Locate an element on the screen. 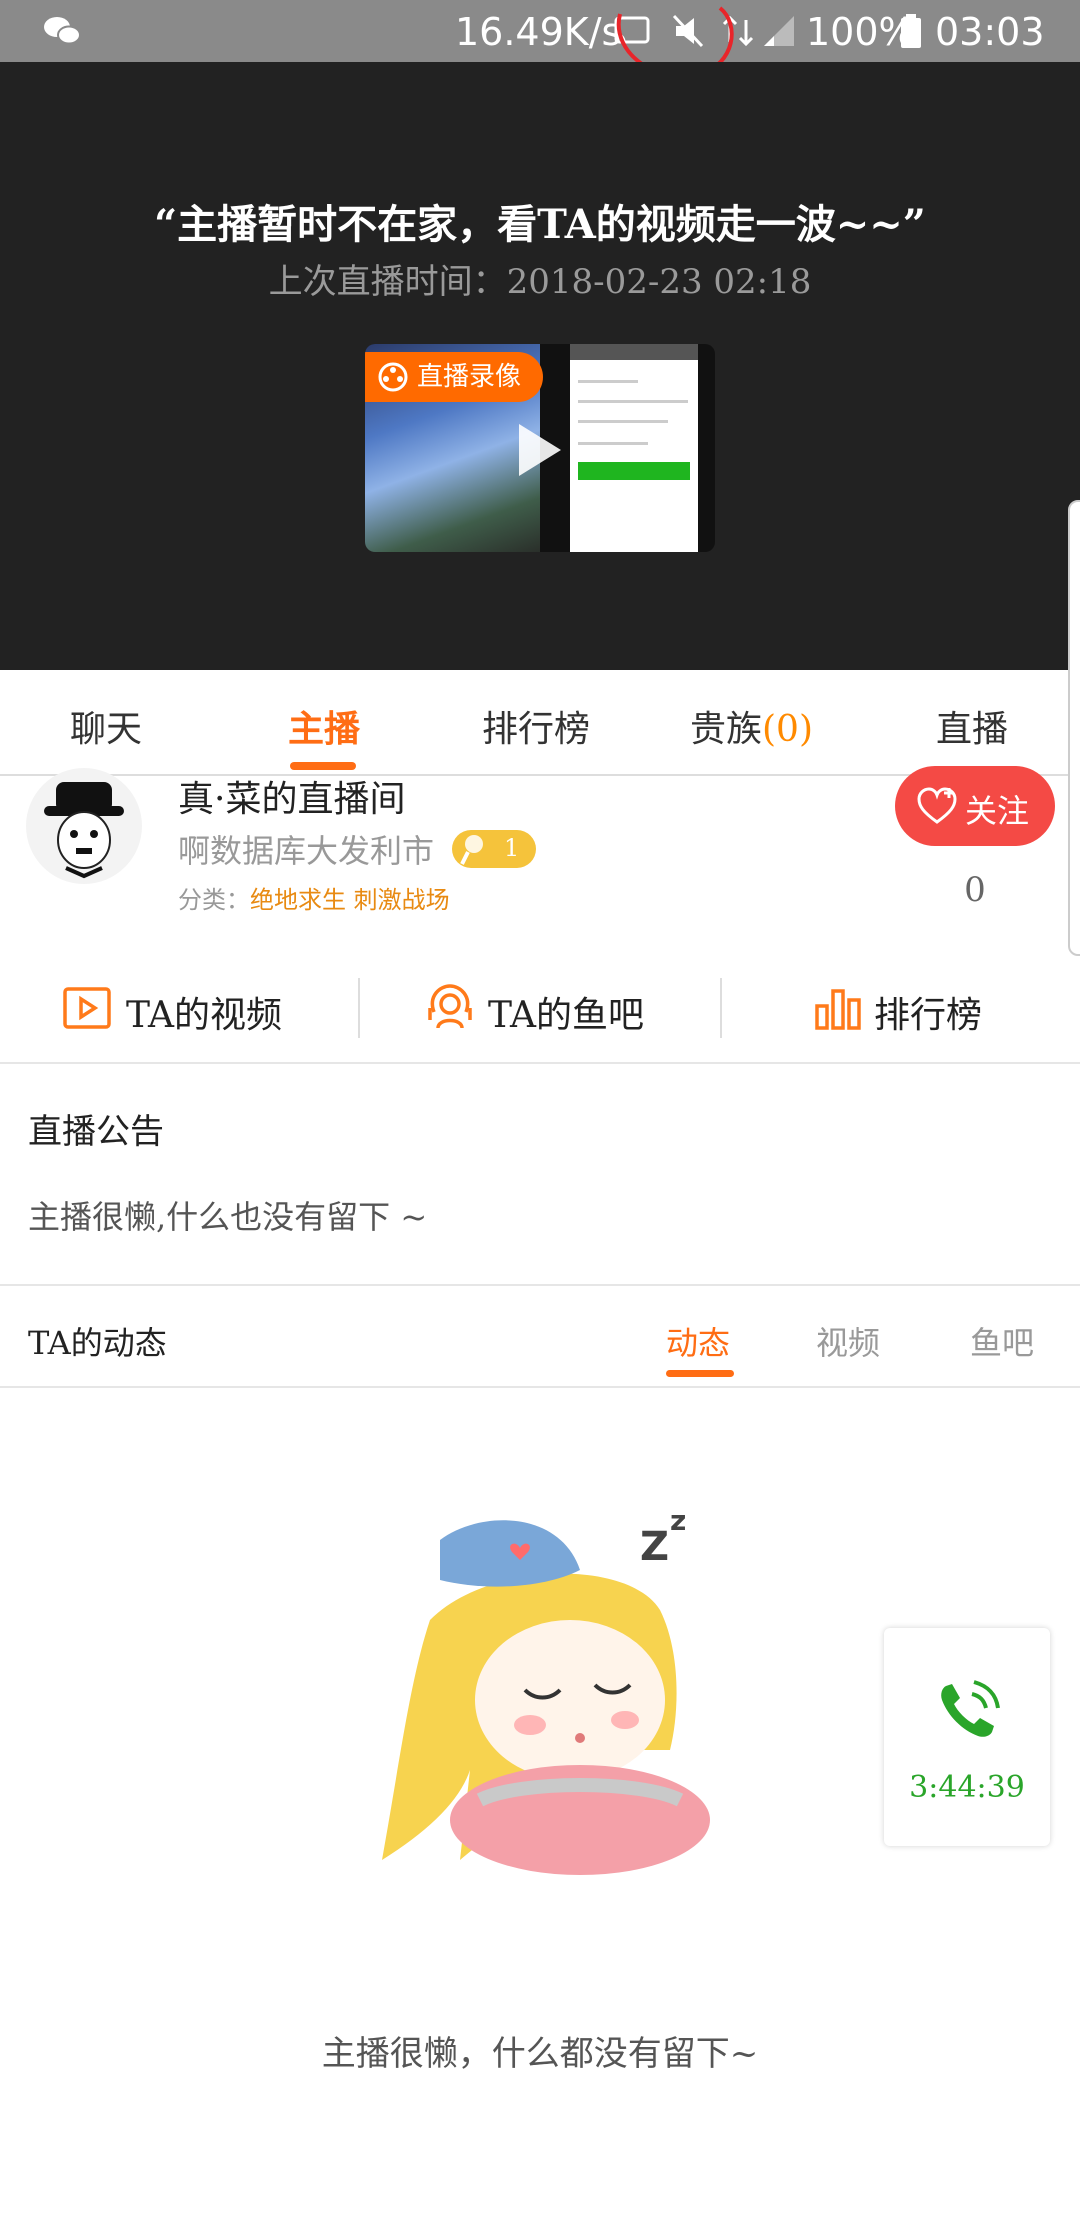  anchor-nickname: 啊数据库大发利市 is located at coordinates (306, 851).